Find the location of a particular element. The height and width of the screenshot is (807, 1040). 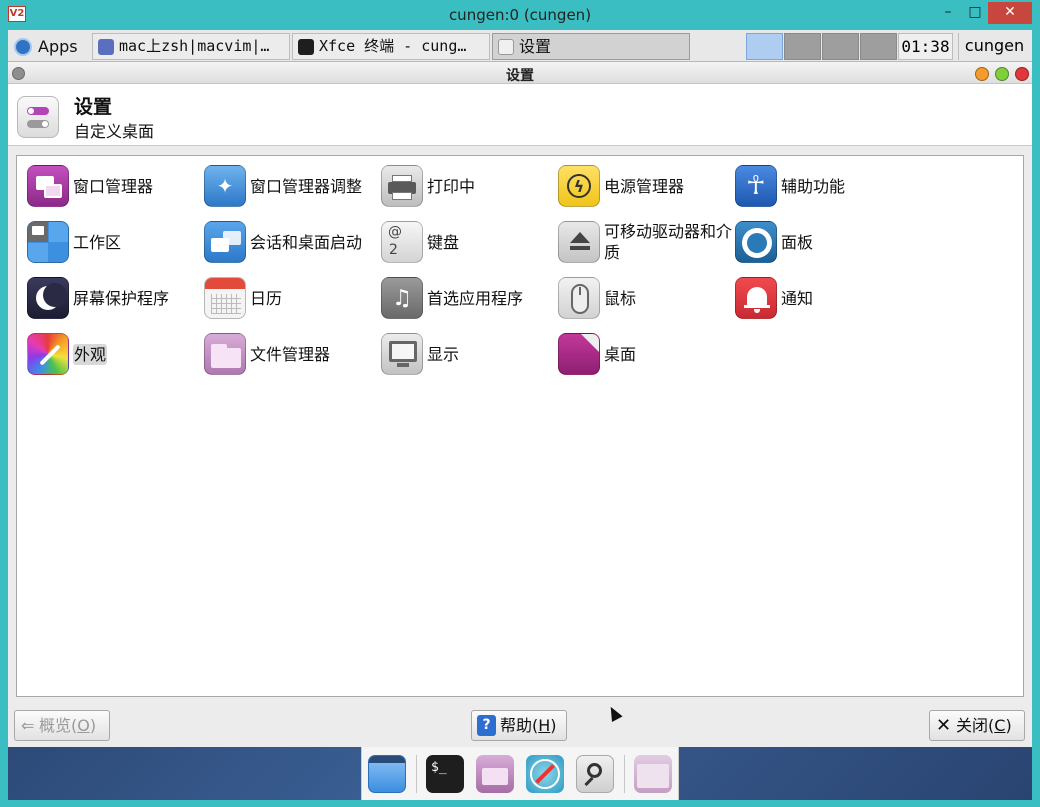

screensaver-icon is located at coordinates (48, 298).